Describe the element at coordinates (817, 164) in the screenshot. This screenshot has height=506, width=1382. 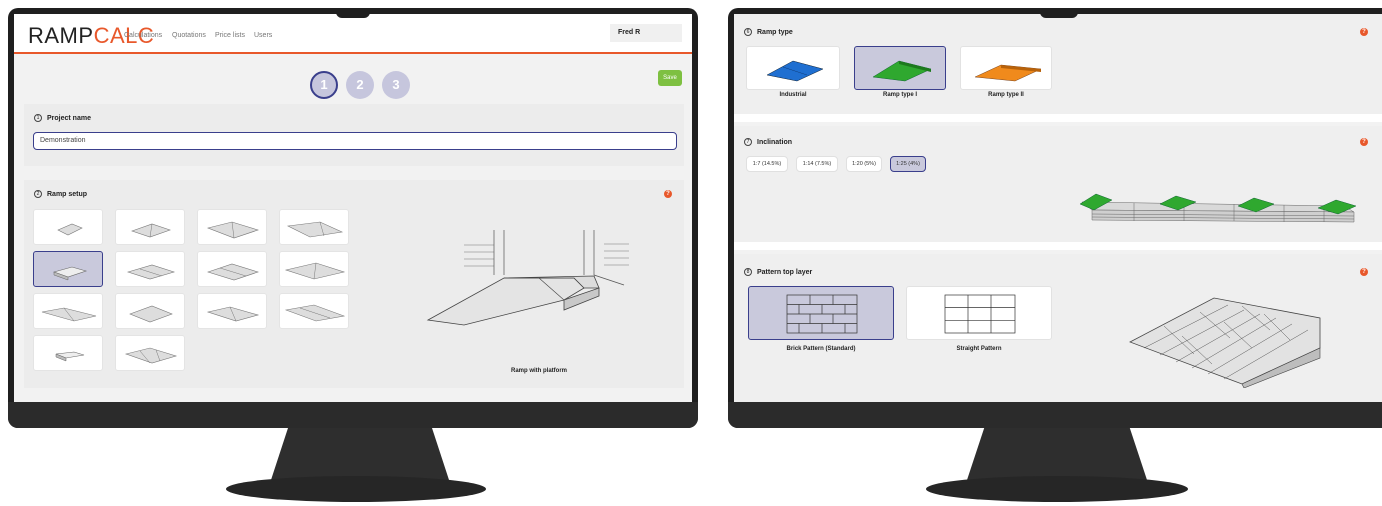
I see `inclination-1-14: 1:14 (7.5%)` at that location.